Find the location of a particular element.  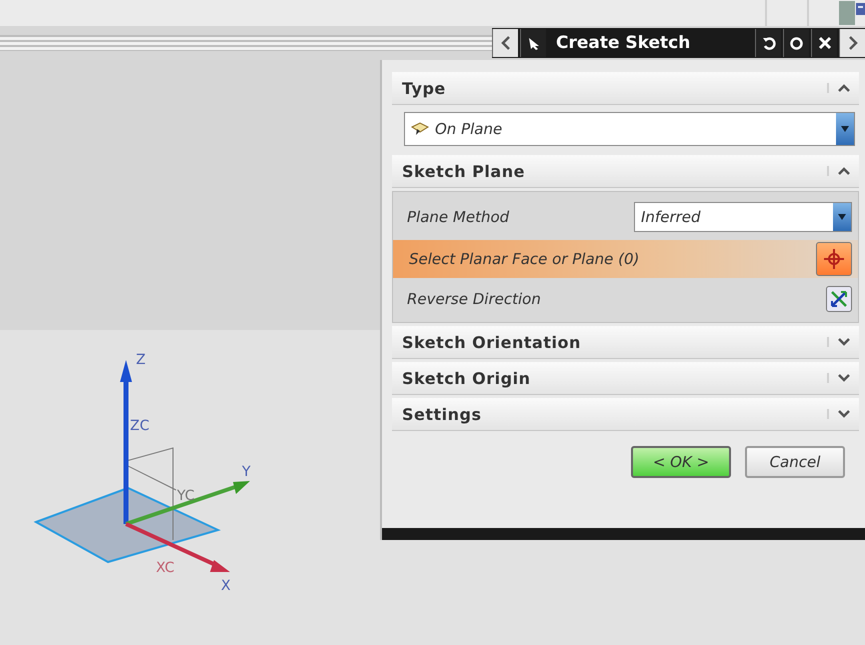

close-icon is located at coordinates (824, 43).